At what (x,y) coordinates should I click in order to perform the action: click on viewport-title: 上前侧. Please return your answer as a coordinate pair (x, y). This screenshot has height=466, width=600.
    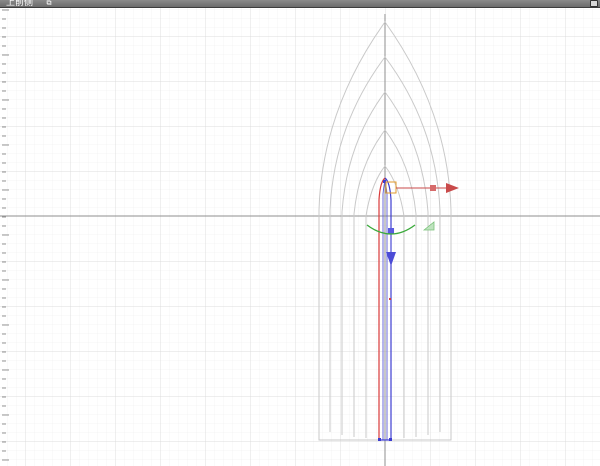
    Looking at the image, I should click on (19, 5).